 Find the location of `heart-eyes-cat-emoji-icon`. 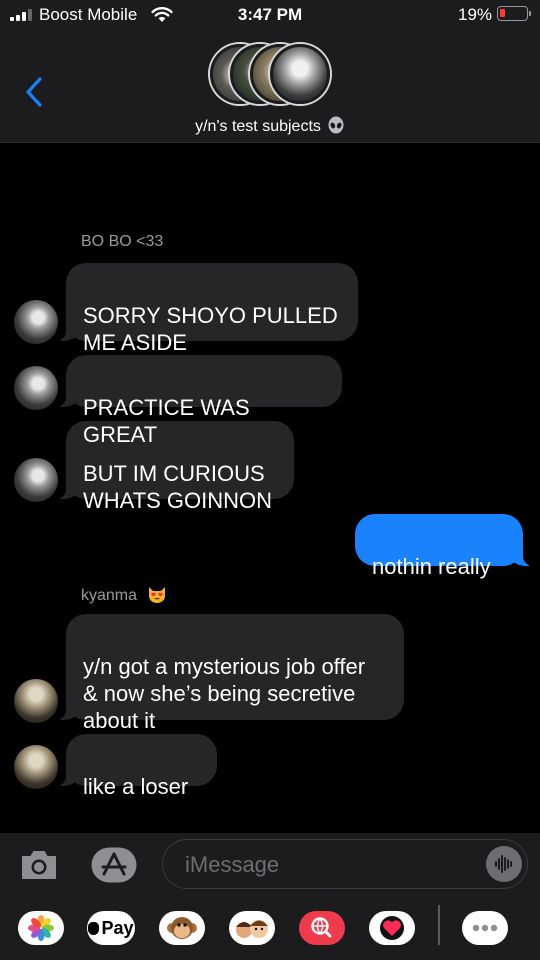

heart-eyes-cat-emoji-icon is located at coordinates (157, 595).